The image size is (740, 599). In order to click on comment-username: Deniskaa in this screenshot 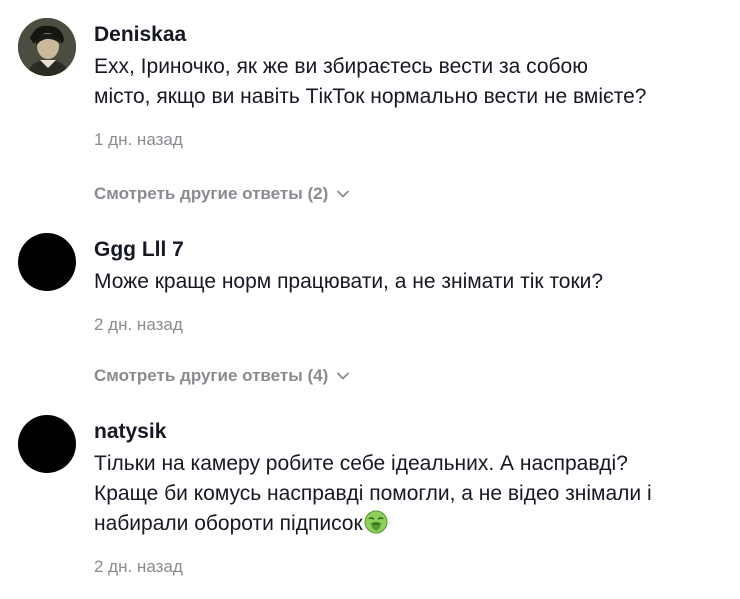, I will do `click(412, 35)`.